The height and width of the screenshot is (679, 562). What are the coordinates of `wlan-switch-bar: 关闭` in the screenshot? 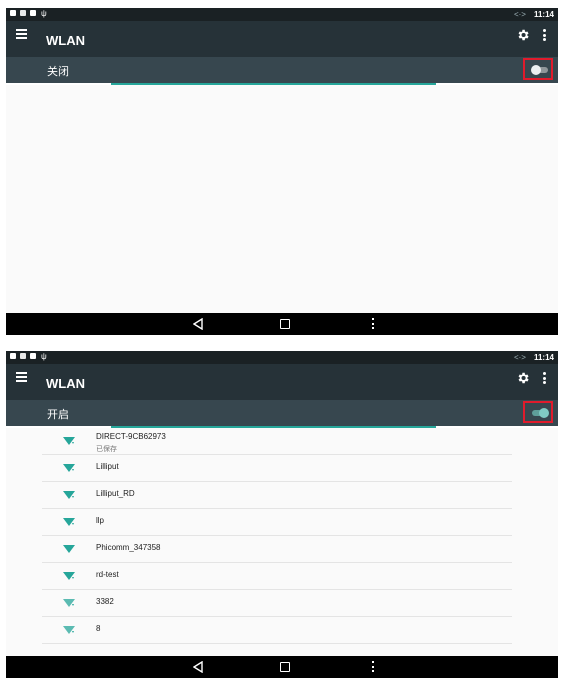 It's located at (282, 70).